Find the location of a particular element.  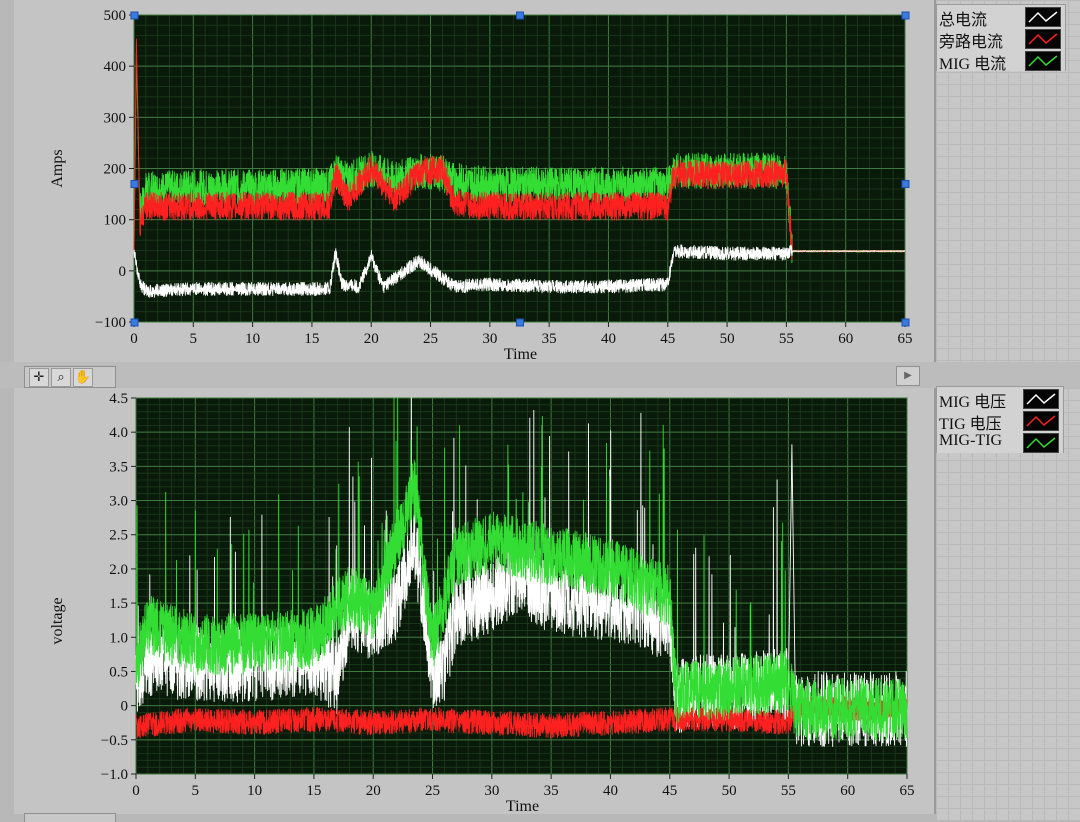

y-tick-label: 2.5 is located at coordinates (118, 536).